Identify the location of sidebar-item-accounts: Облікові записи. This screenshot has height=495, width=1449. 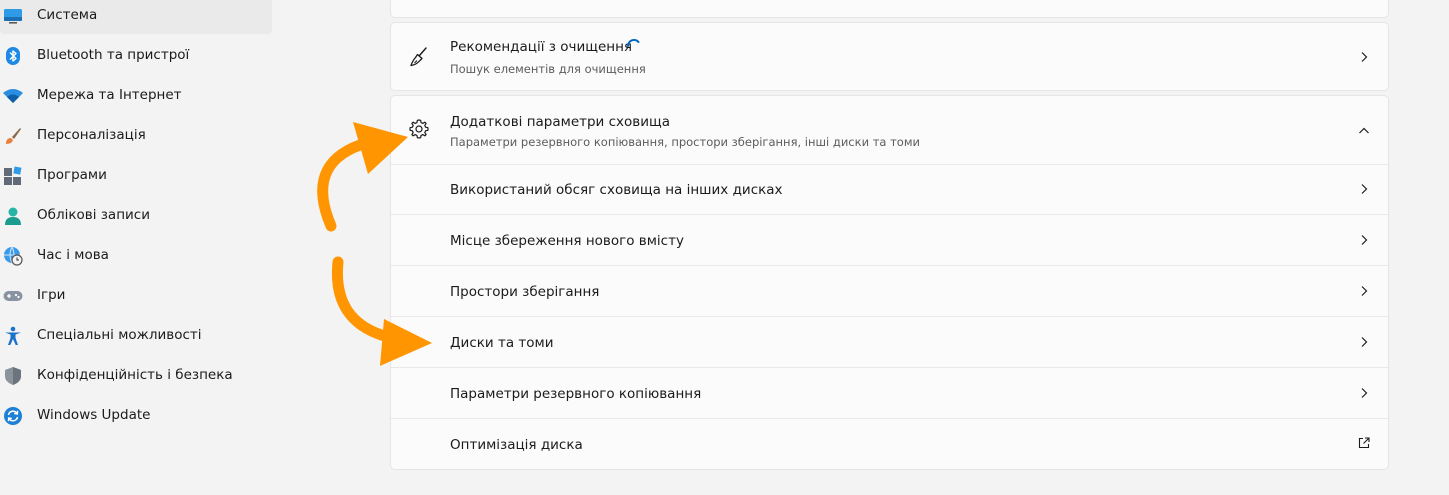
(136, 216).